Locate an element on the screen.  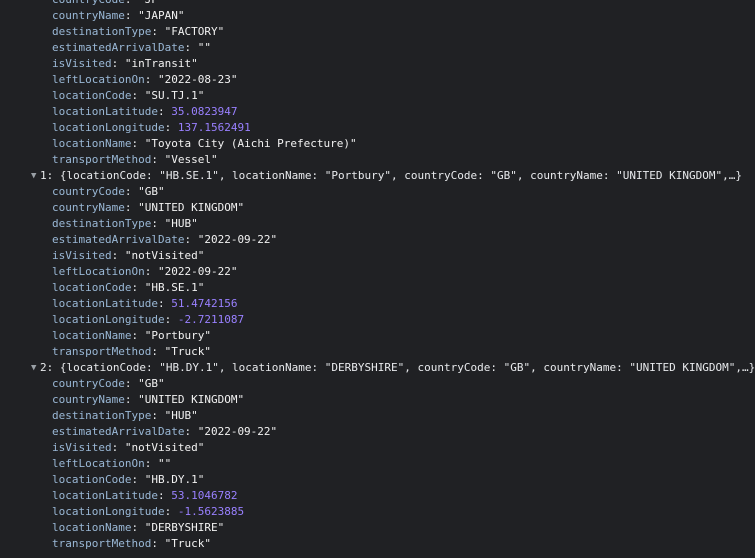
property-row: leftLocationOn: "" is located at coordinates (112, 463).